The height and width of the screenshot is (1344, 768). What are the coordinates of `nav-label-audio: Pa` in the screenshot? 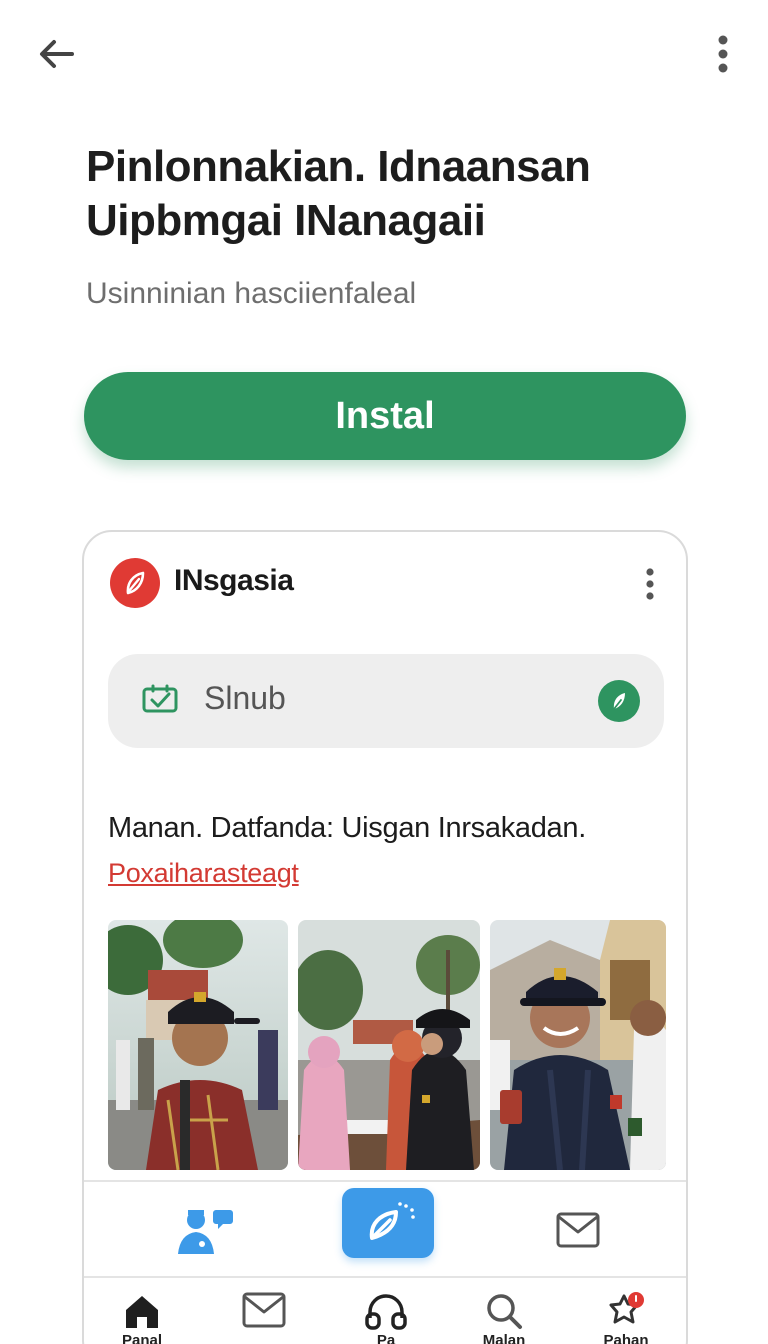 It's located at (386, 1338).